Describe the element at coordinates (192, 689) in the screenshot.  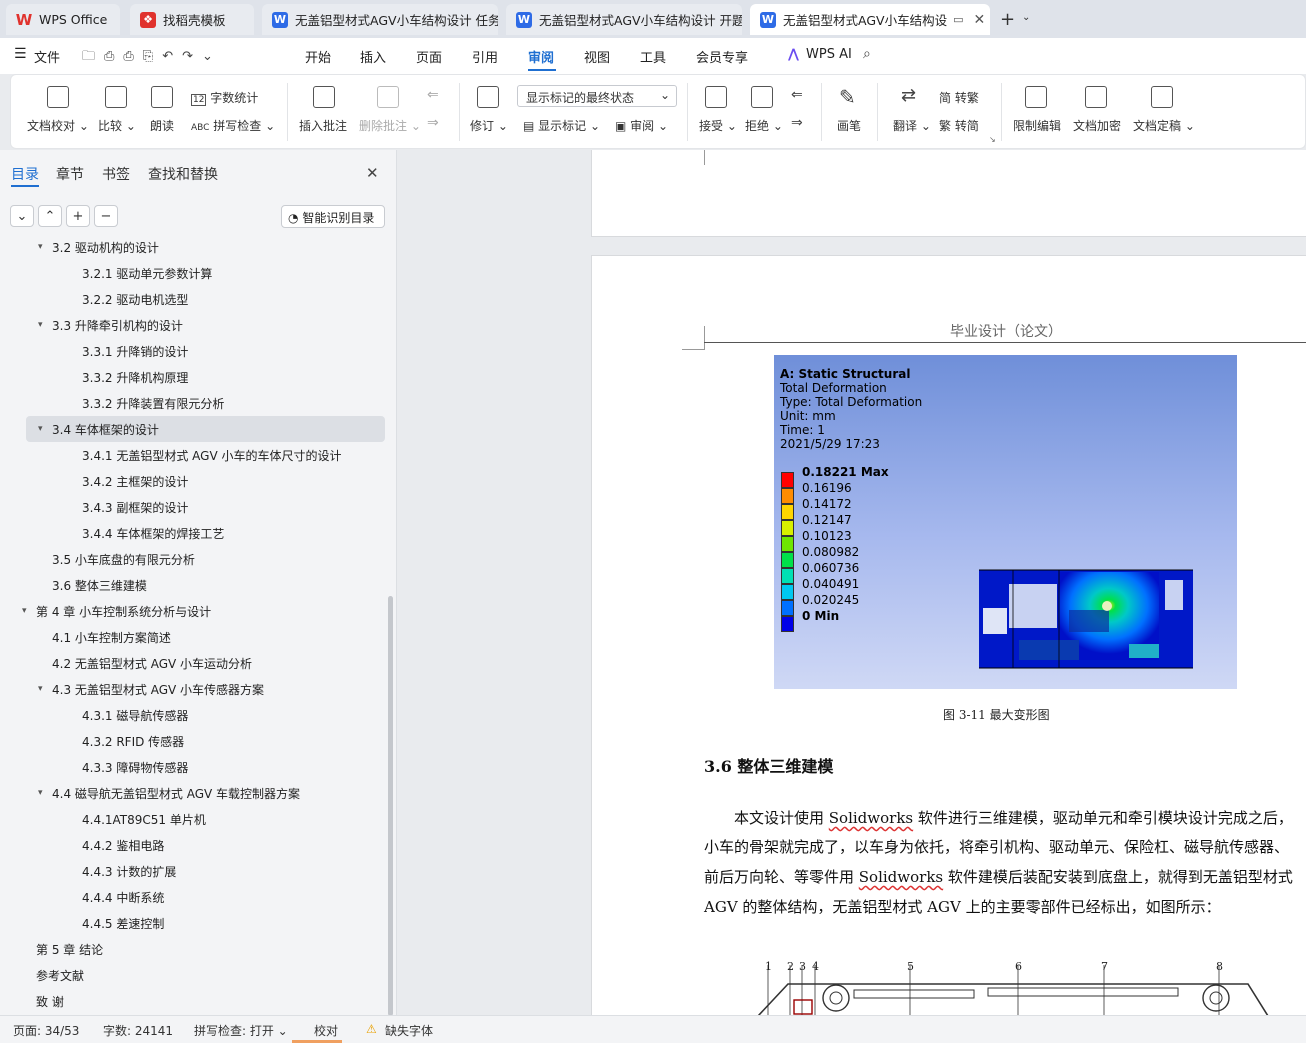
I see `toc-item: ▾ 4.3 无盖铝型材式 AGV 小车传感器方案` at that location.